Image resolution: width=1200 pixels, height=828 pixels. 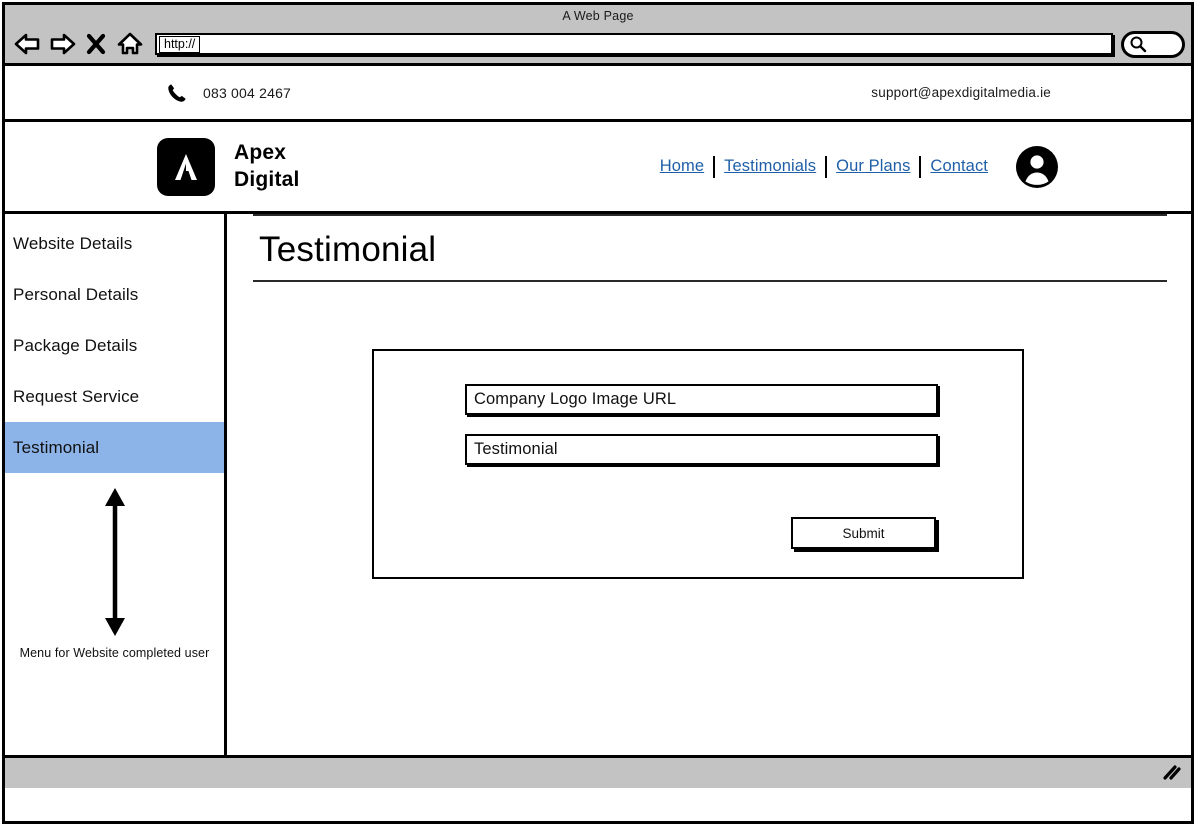 What do you see at coordinates (228, 166) in the screenshot?
I see `brand-logo: Apex Digital` at bounding box center [228, 166].